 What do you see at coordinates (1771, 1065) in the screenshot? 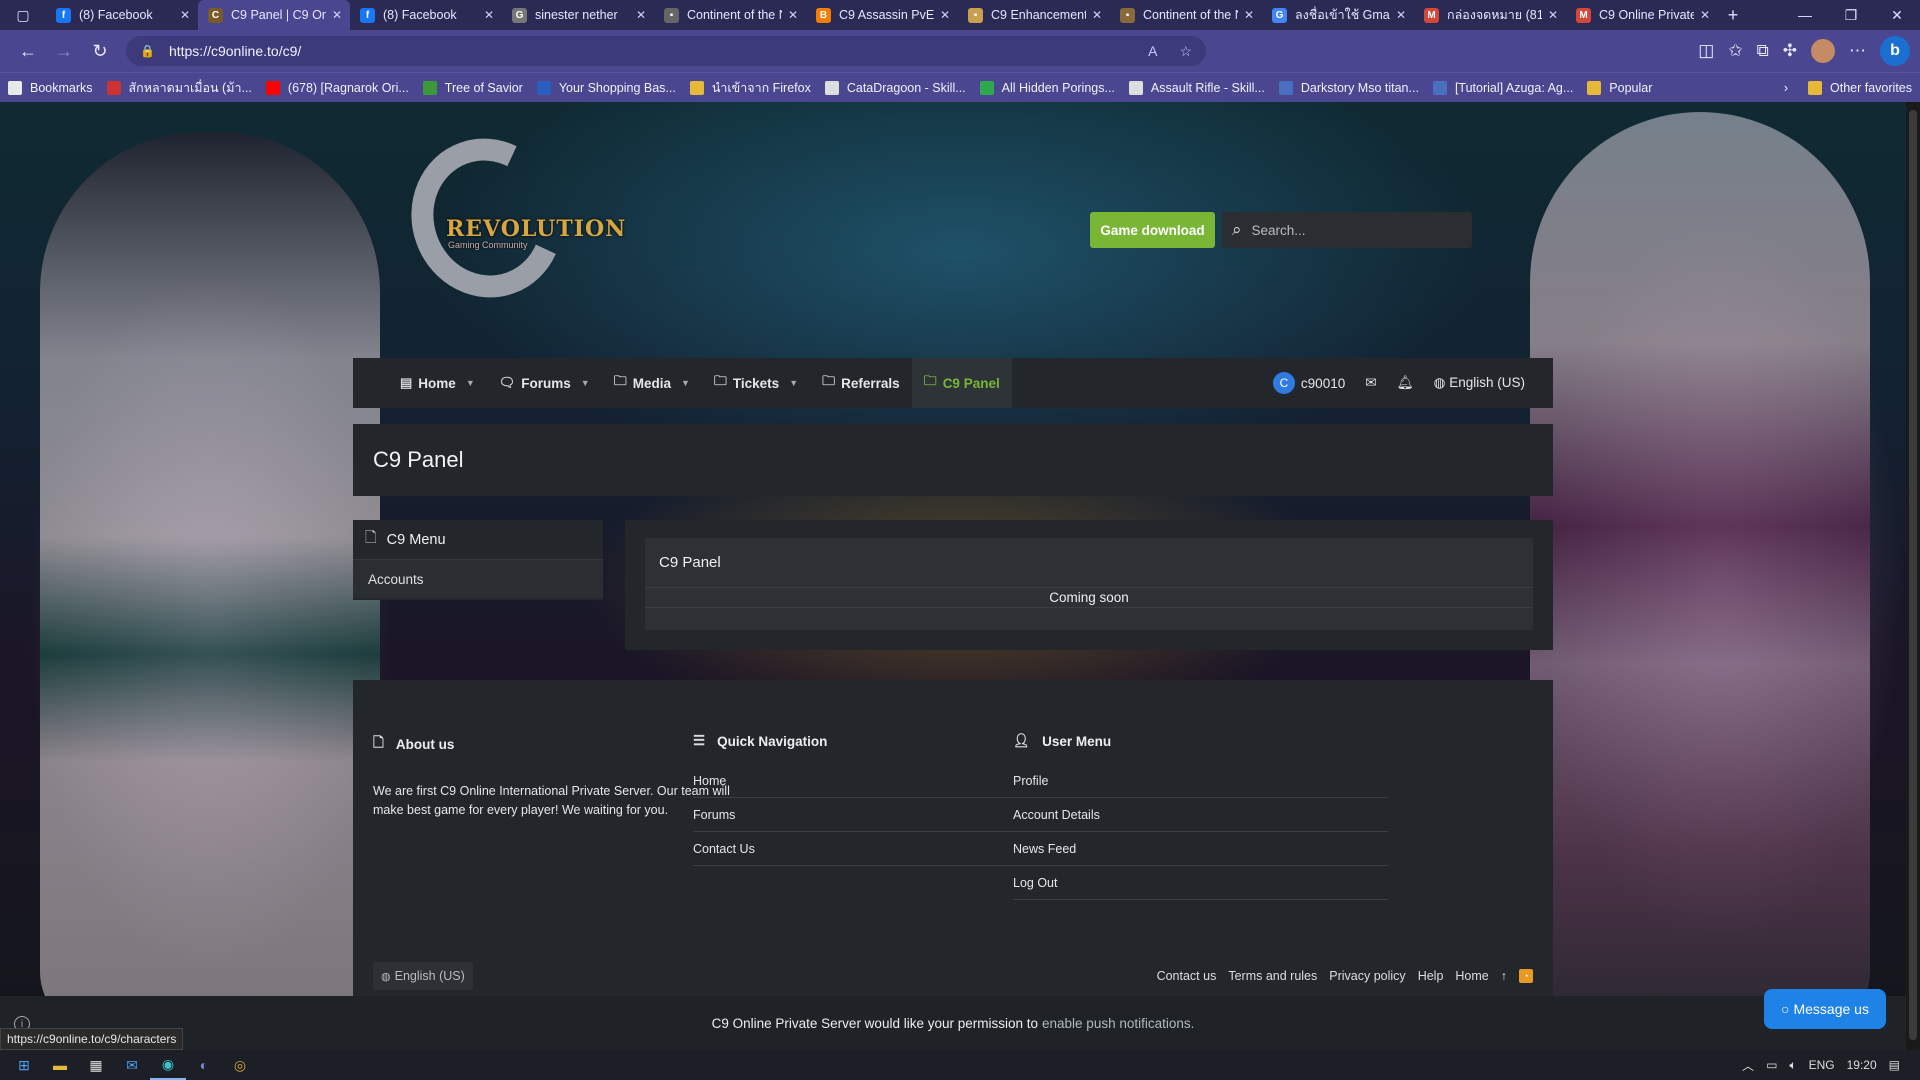
I see `network-icon: ▭` at bounding box center [1771, 1065].